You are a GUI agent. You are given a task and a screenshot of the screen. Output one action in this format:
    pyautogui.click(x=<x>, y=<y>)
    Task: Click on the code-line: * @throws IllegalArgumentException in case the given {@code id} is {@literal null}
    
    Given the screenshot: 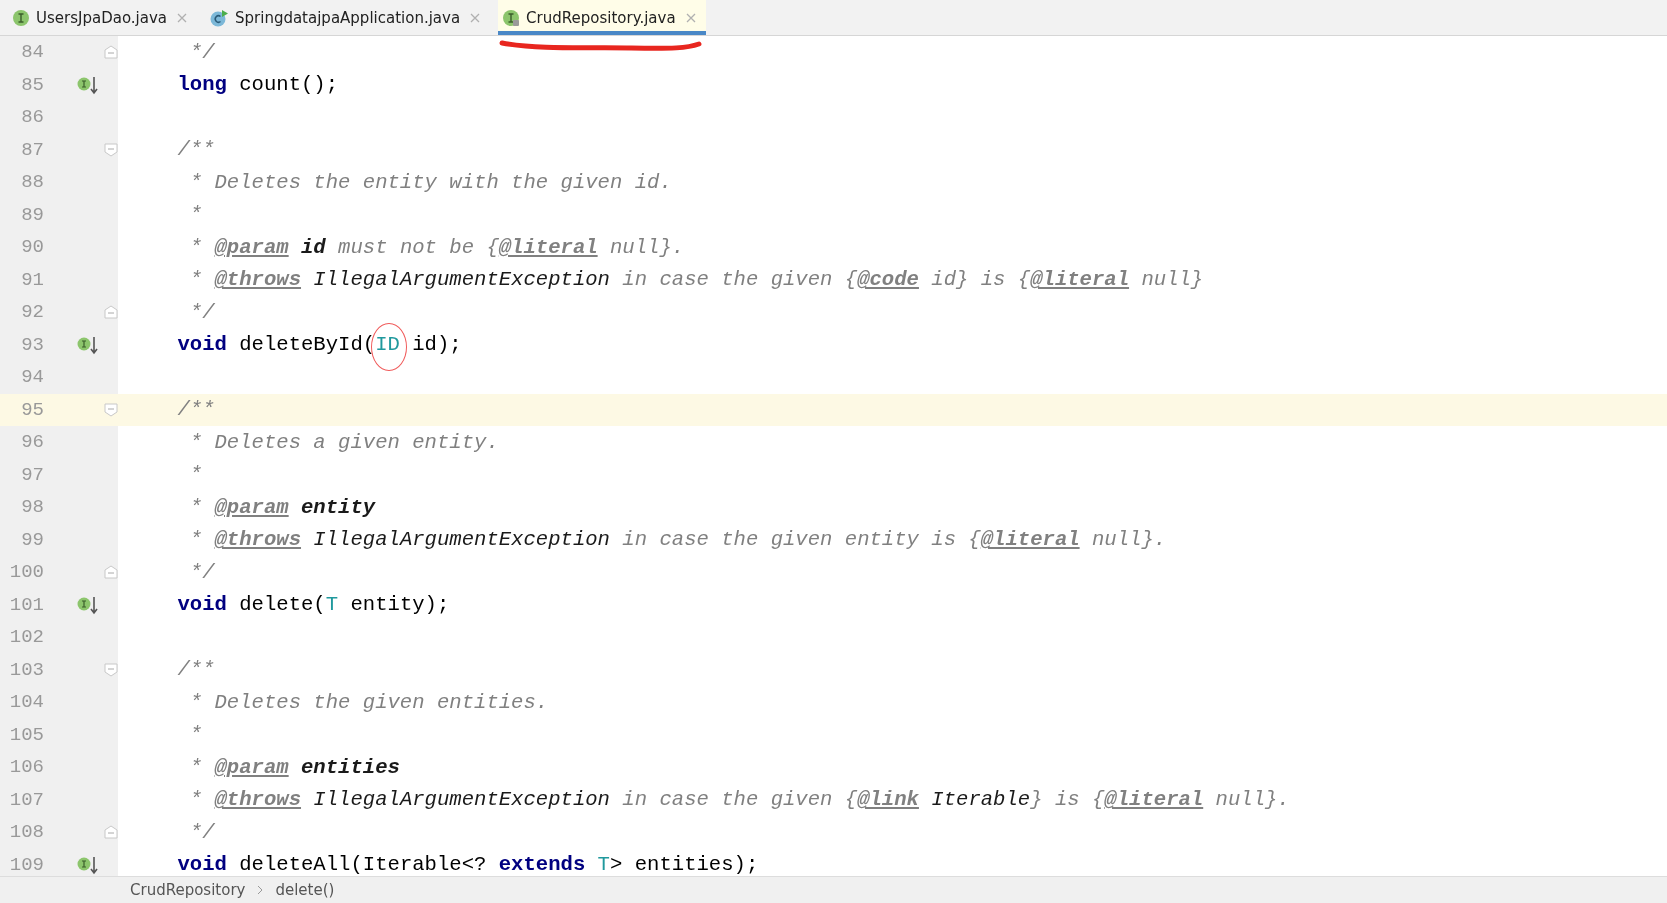 What is the action you would take?
    pyautogui.click(x=696, y=280)
    